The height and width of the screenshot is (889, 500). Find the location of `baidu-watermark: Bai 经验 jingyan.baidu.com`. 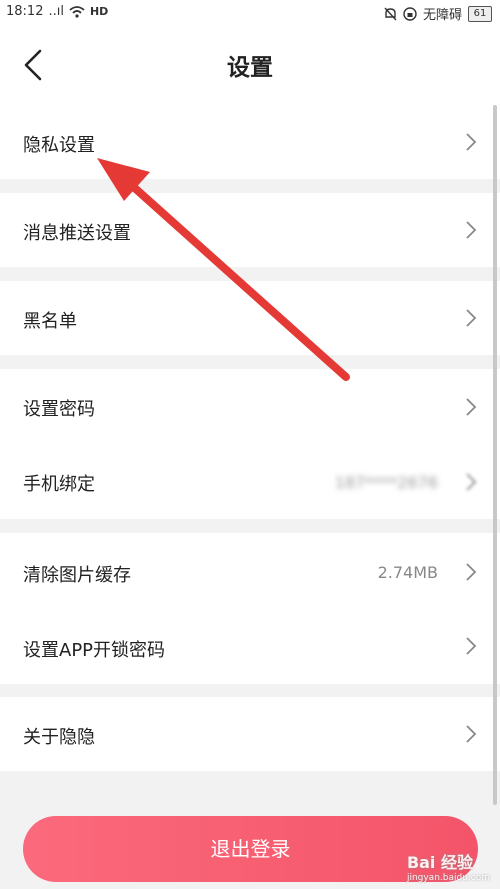

baidu-watermark: Bai 经验 jingyan.baidu.com is located at coordinates (448, 866).